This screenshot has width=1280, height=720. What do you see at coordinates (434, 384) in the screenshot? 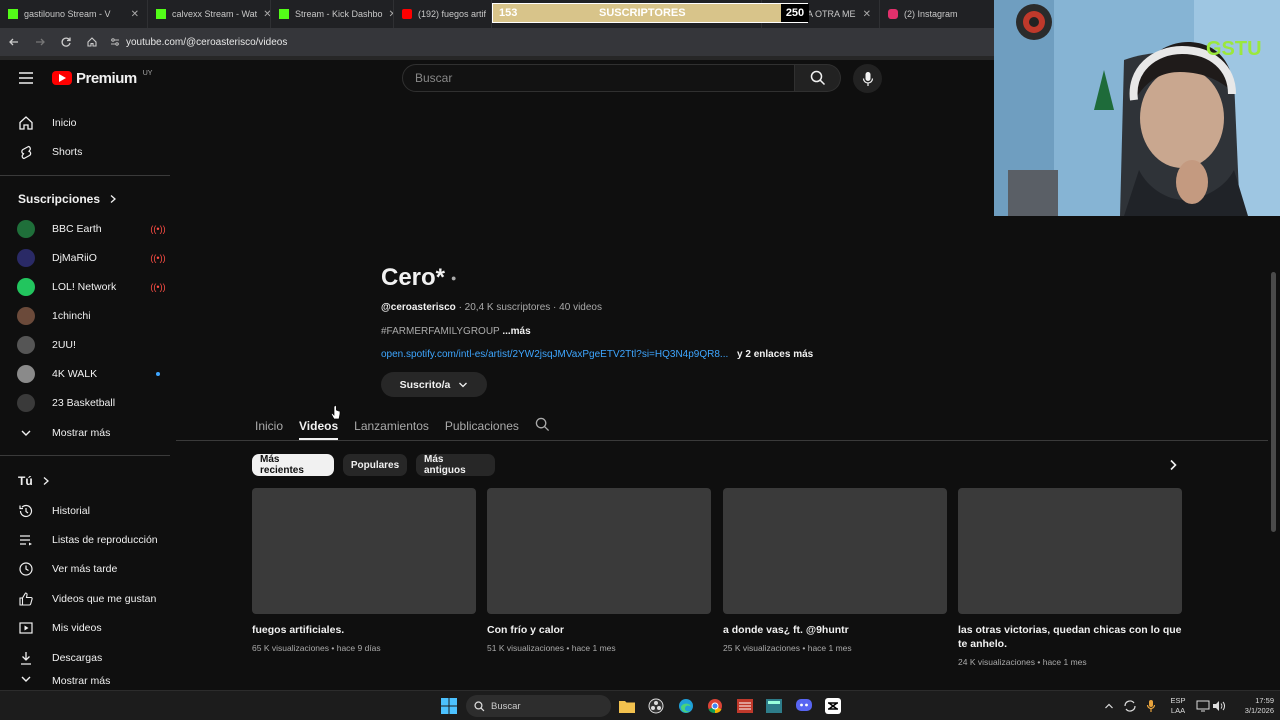
I see `subscribed-button: Suscrito/a` at bounding box center [434, 384].